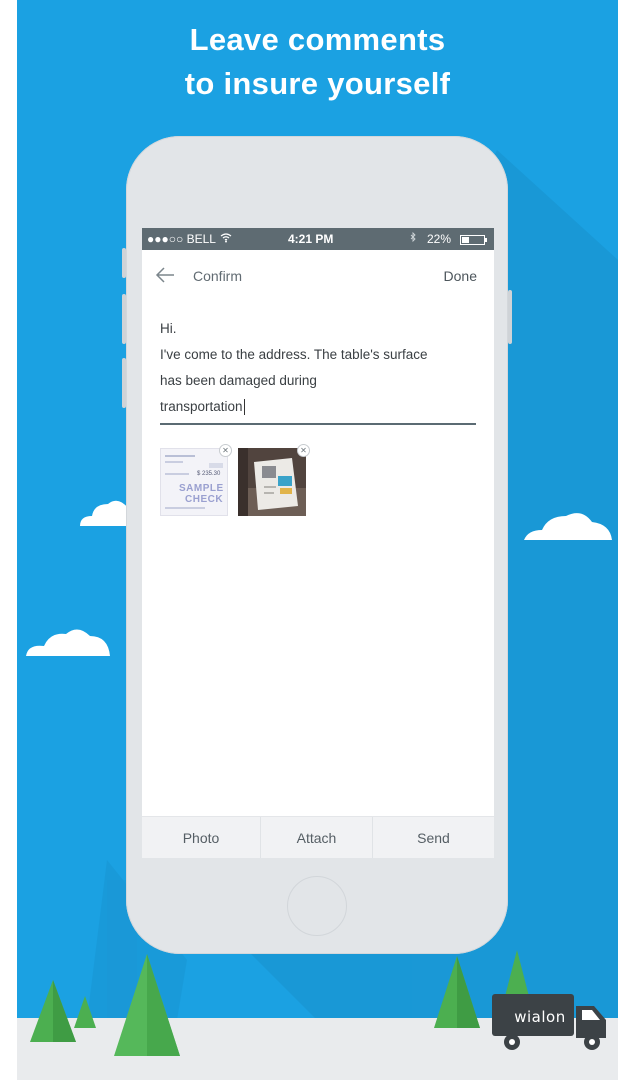 The height and width of the screenshot is (1080, 618). I want to click on attach-button: Attach, so click(316, 837).